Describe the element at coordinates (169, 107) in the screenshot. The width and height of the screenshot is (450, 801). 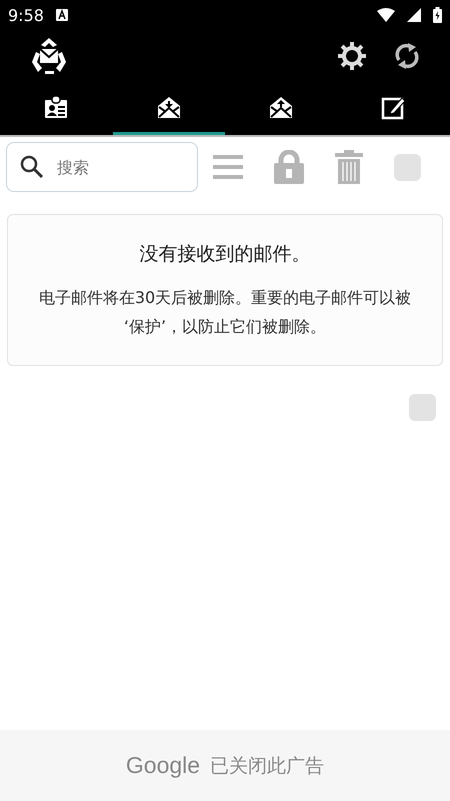
I see `envelope-down-arrow-icon` at that location.